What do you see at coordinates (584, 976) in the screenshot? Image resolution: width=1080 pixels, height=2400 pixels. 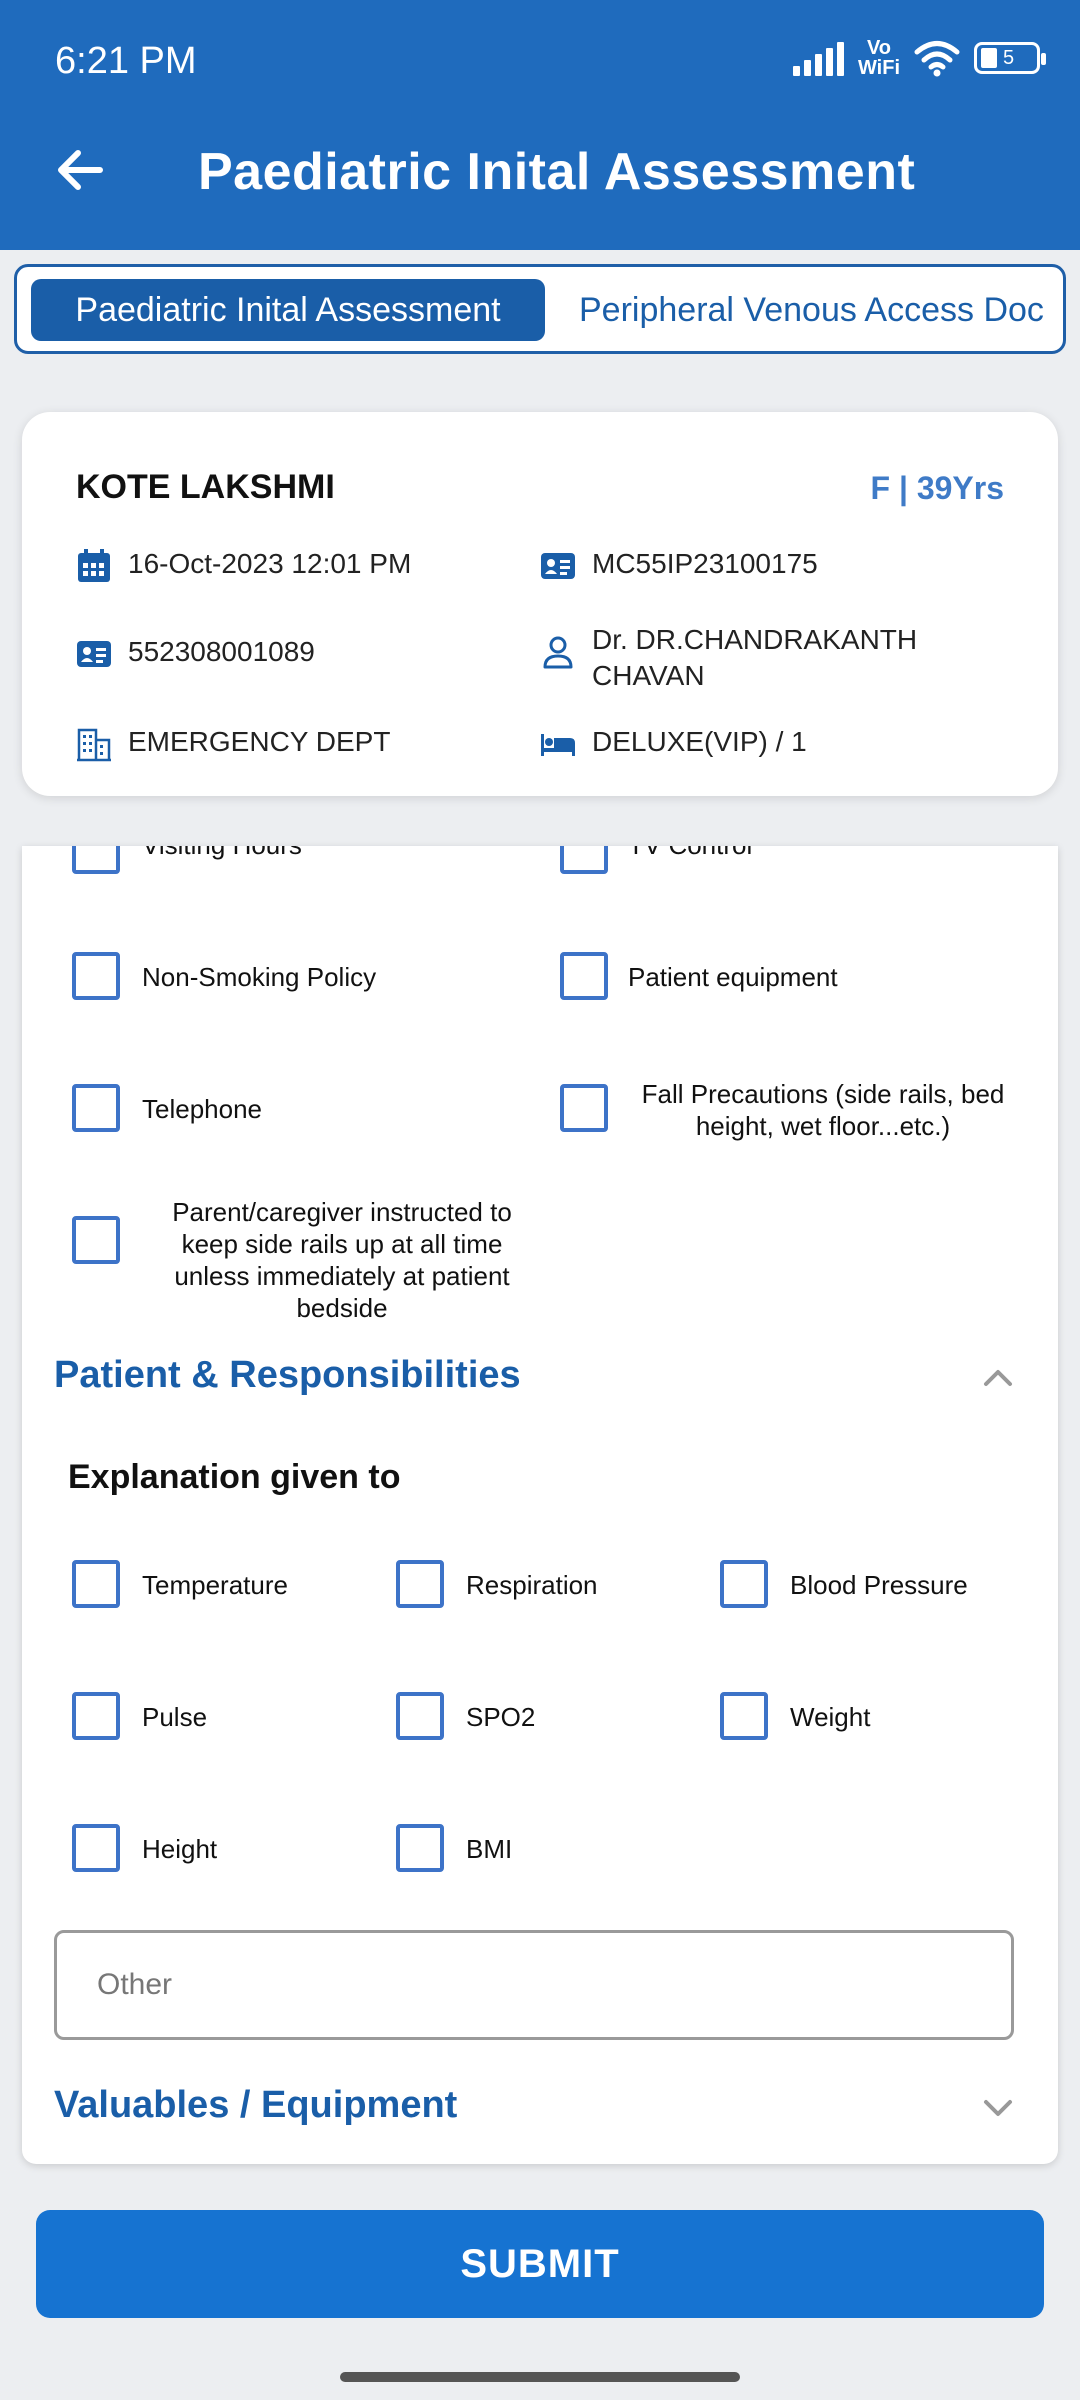 I see `patient-equipment-checkbox` at bounding box center [584, 976].